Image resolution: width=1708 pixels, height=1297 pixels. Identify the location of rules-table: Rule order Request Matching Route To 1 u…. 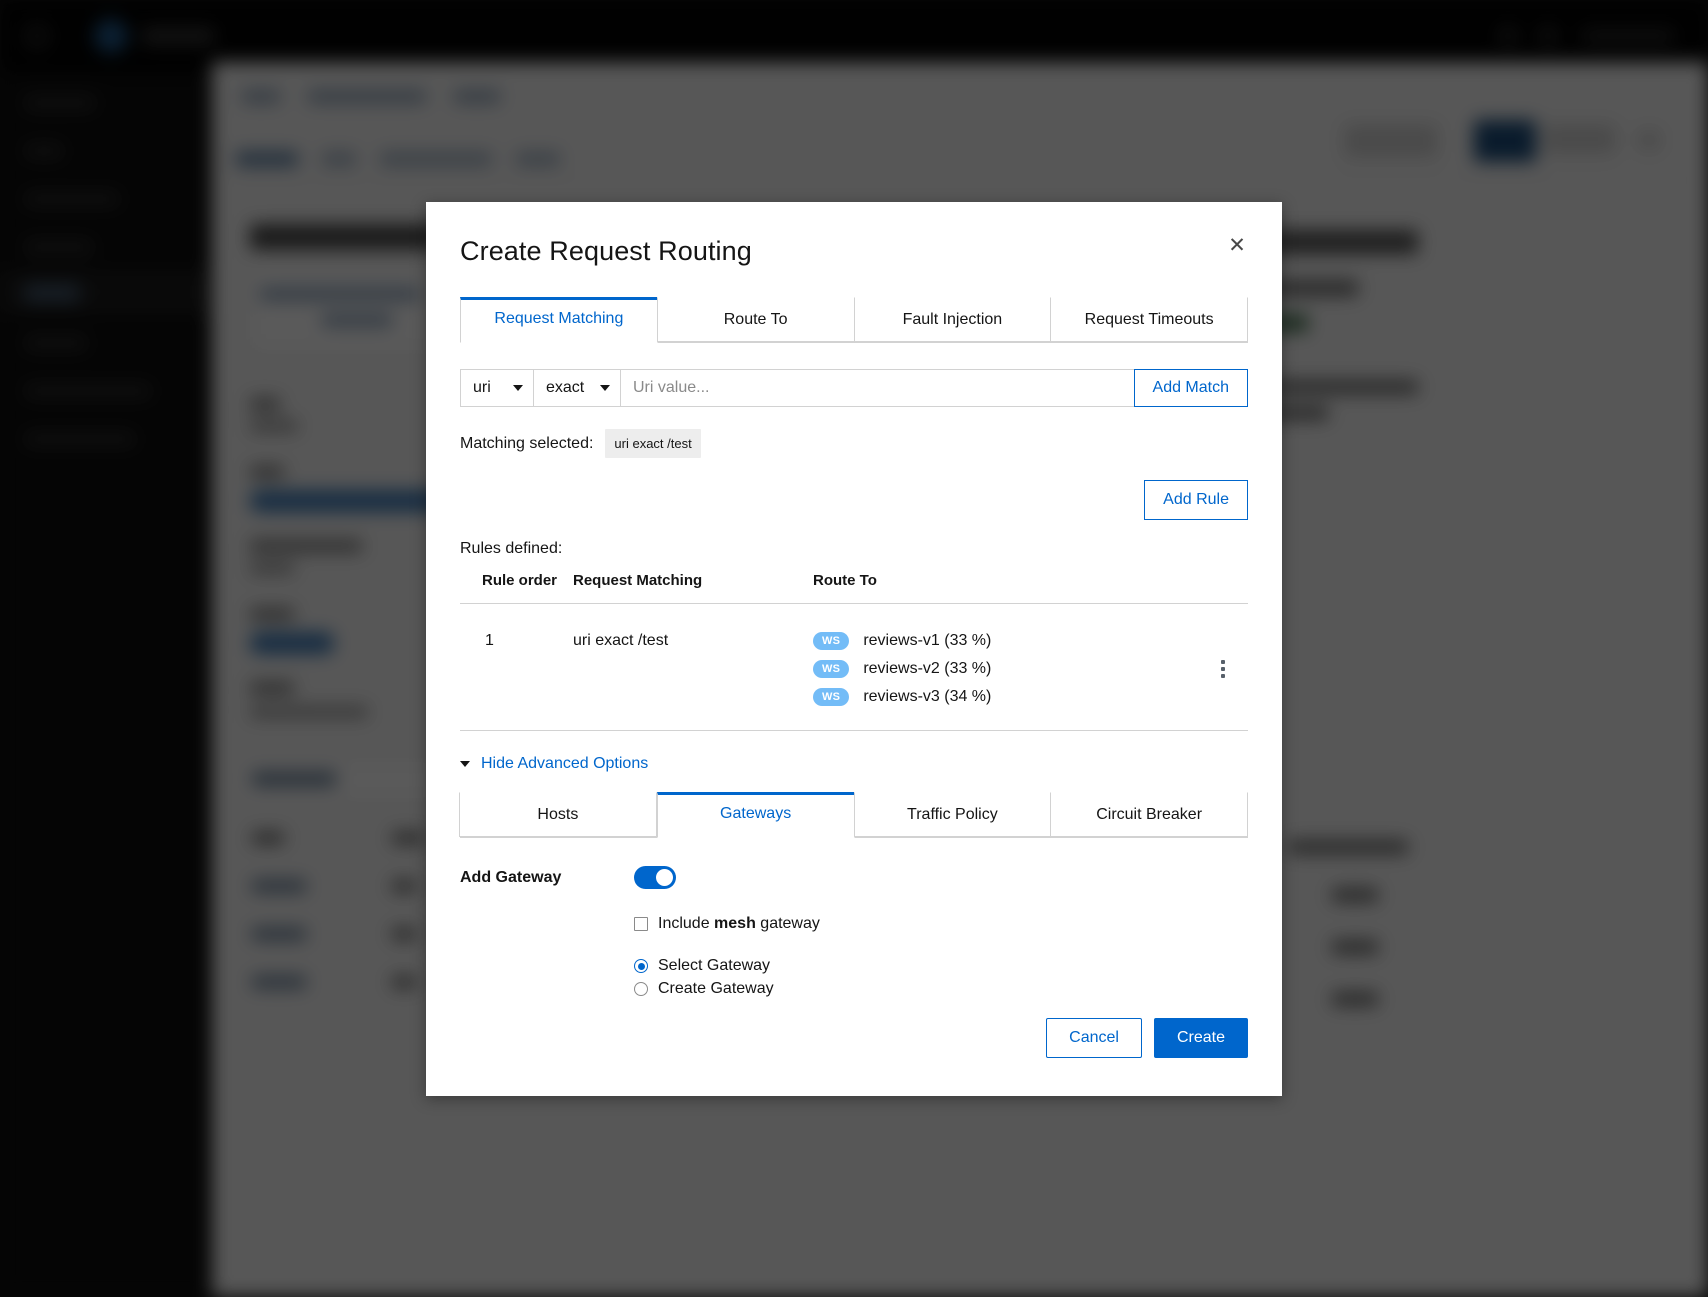
(854, 651).